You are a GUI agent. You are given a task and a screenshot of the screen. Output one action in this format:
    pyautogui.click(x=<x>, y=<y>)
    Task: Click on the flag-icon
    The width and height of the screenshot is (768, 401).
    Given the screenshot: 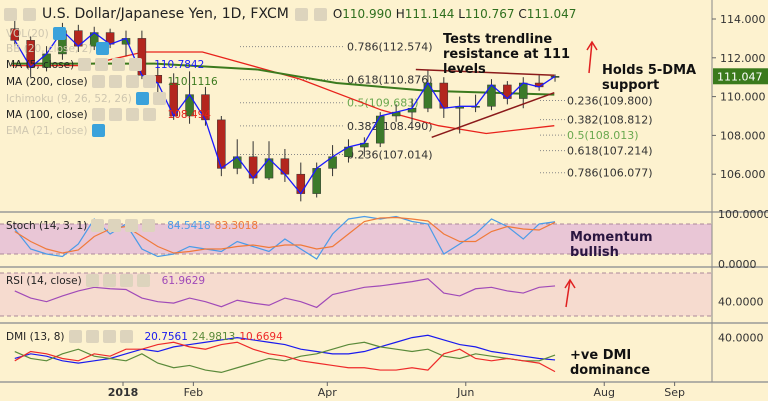 What is the action you would take?
    pyautogui.click(x=29, y=14)
    